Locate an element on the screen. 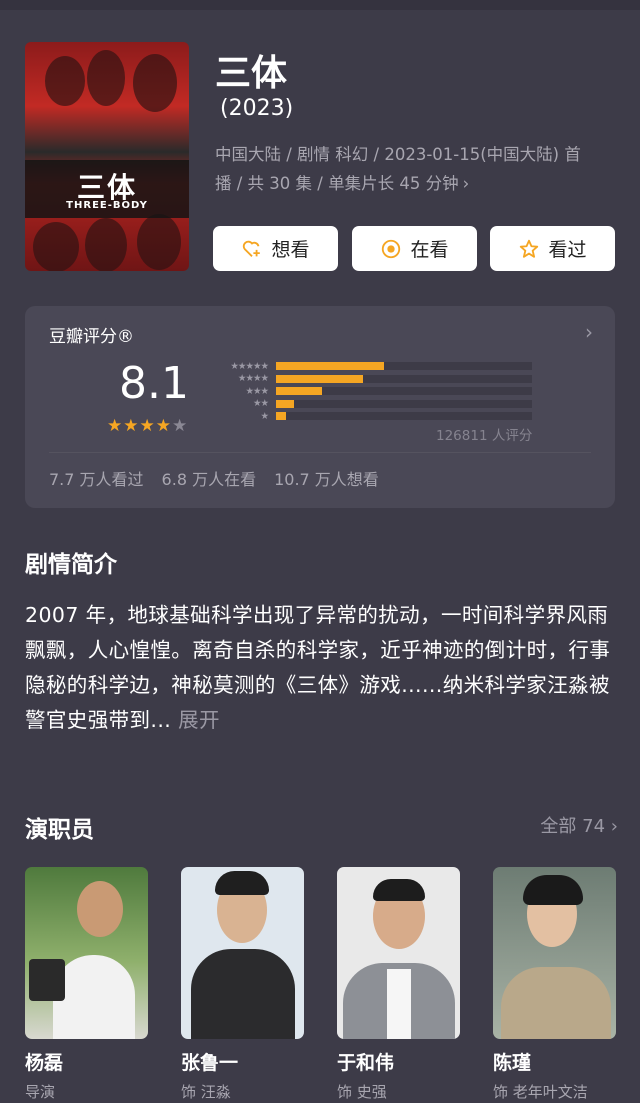  want-button: 想看 is located at coordinates (275, 248).